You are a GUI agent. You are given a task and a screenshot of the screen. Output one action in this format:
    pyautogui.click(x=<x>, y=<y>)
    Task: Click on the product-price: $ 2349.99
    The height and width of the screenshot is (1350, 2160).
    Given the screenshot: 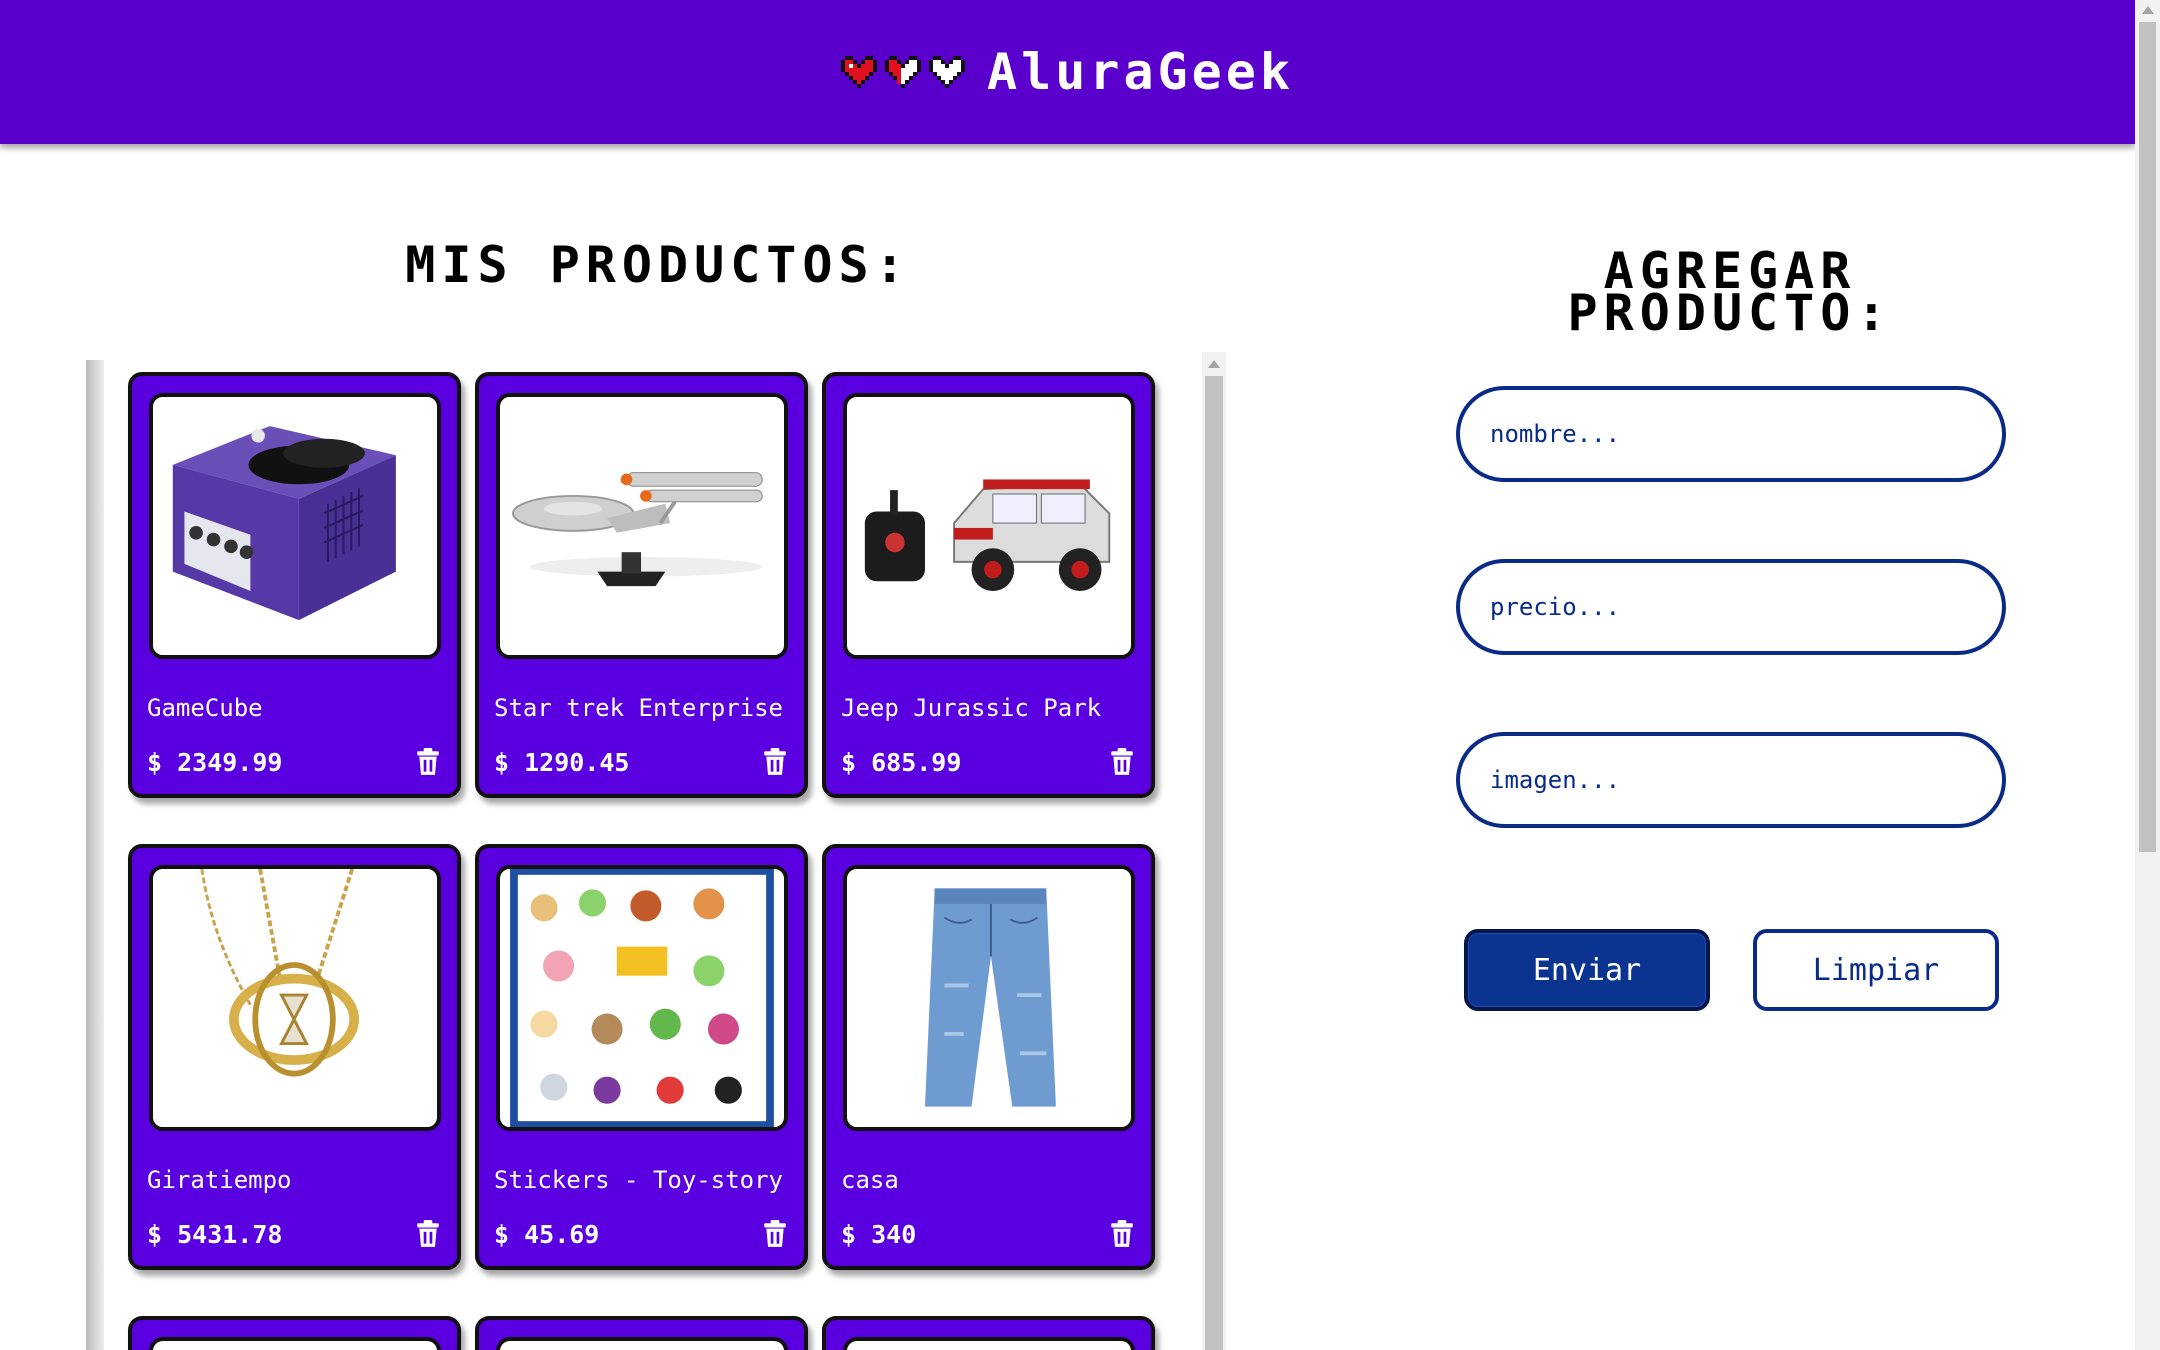 What is the action you would take?
    pyautogui.click(x=215, y=762)
    